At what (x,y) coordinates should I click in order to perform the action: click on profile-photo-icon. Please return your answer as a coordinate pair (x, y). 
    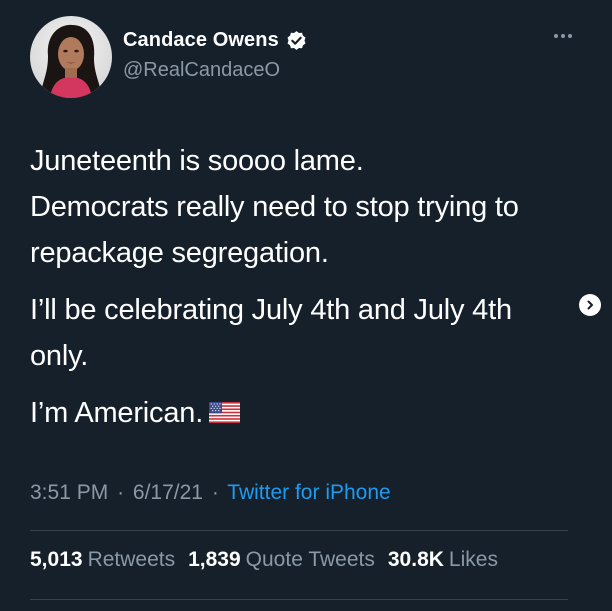
    Looking at the image, I should click on (71, 57).